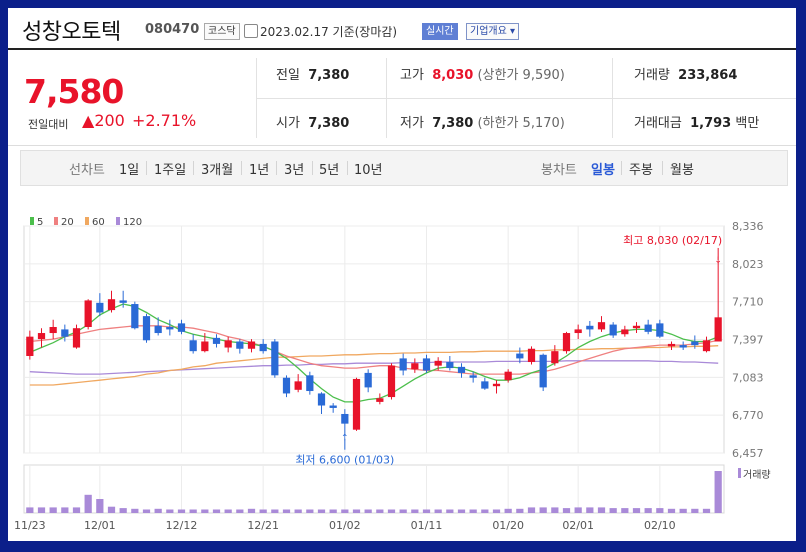  What do you see at coordinates (98, 222) in the screenshot?
I see `legend-label: 60` at bounding box center [98, 222].